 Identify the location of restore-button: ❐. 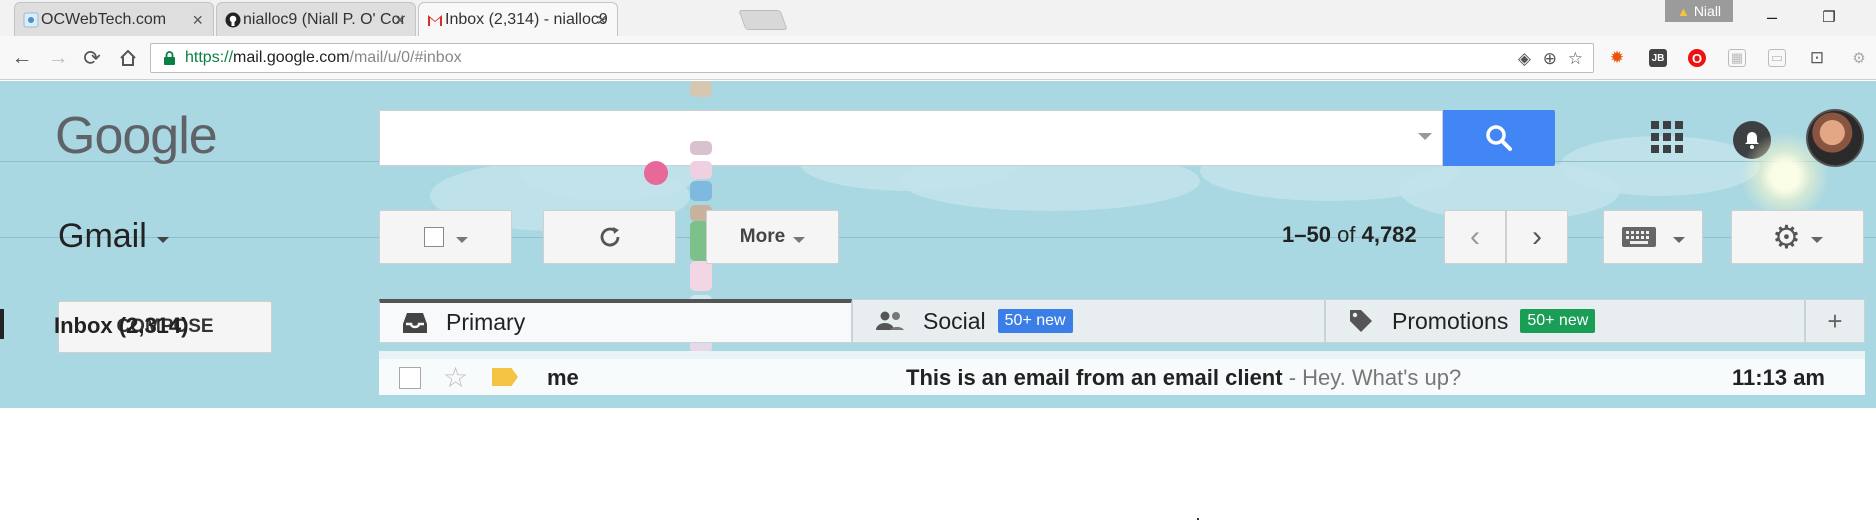
(1829, 17).